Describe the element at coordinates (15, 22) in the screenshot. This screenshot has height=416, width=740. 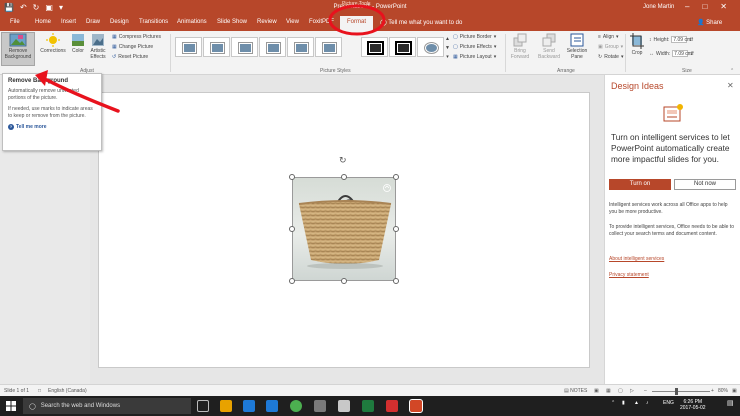
I see `tab-file: File` at that location.